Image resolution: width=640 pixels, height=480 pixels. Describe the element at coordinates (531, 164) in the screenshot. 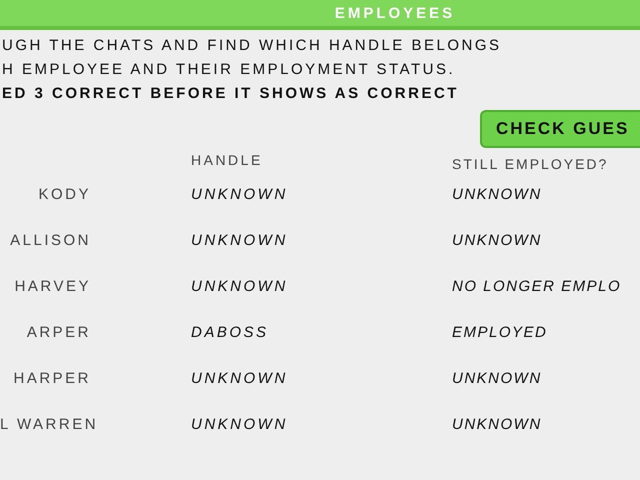

I see `column-header: STILL EMPLOYED?` at that location.